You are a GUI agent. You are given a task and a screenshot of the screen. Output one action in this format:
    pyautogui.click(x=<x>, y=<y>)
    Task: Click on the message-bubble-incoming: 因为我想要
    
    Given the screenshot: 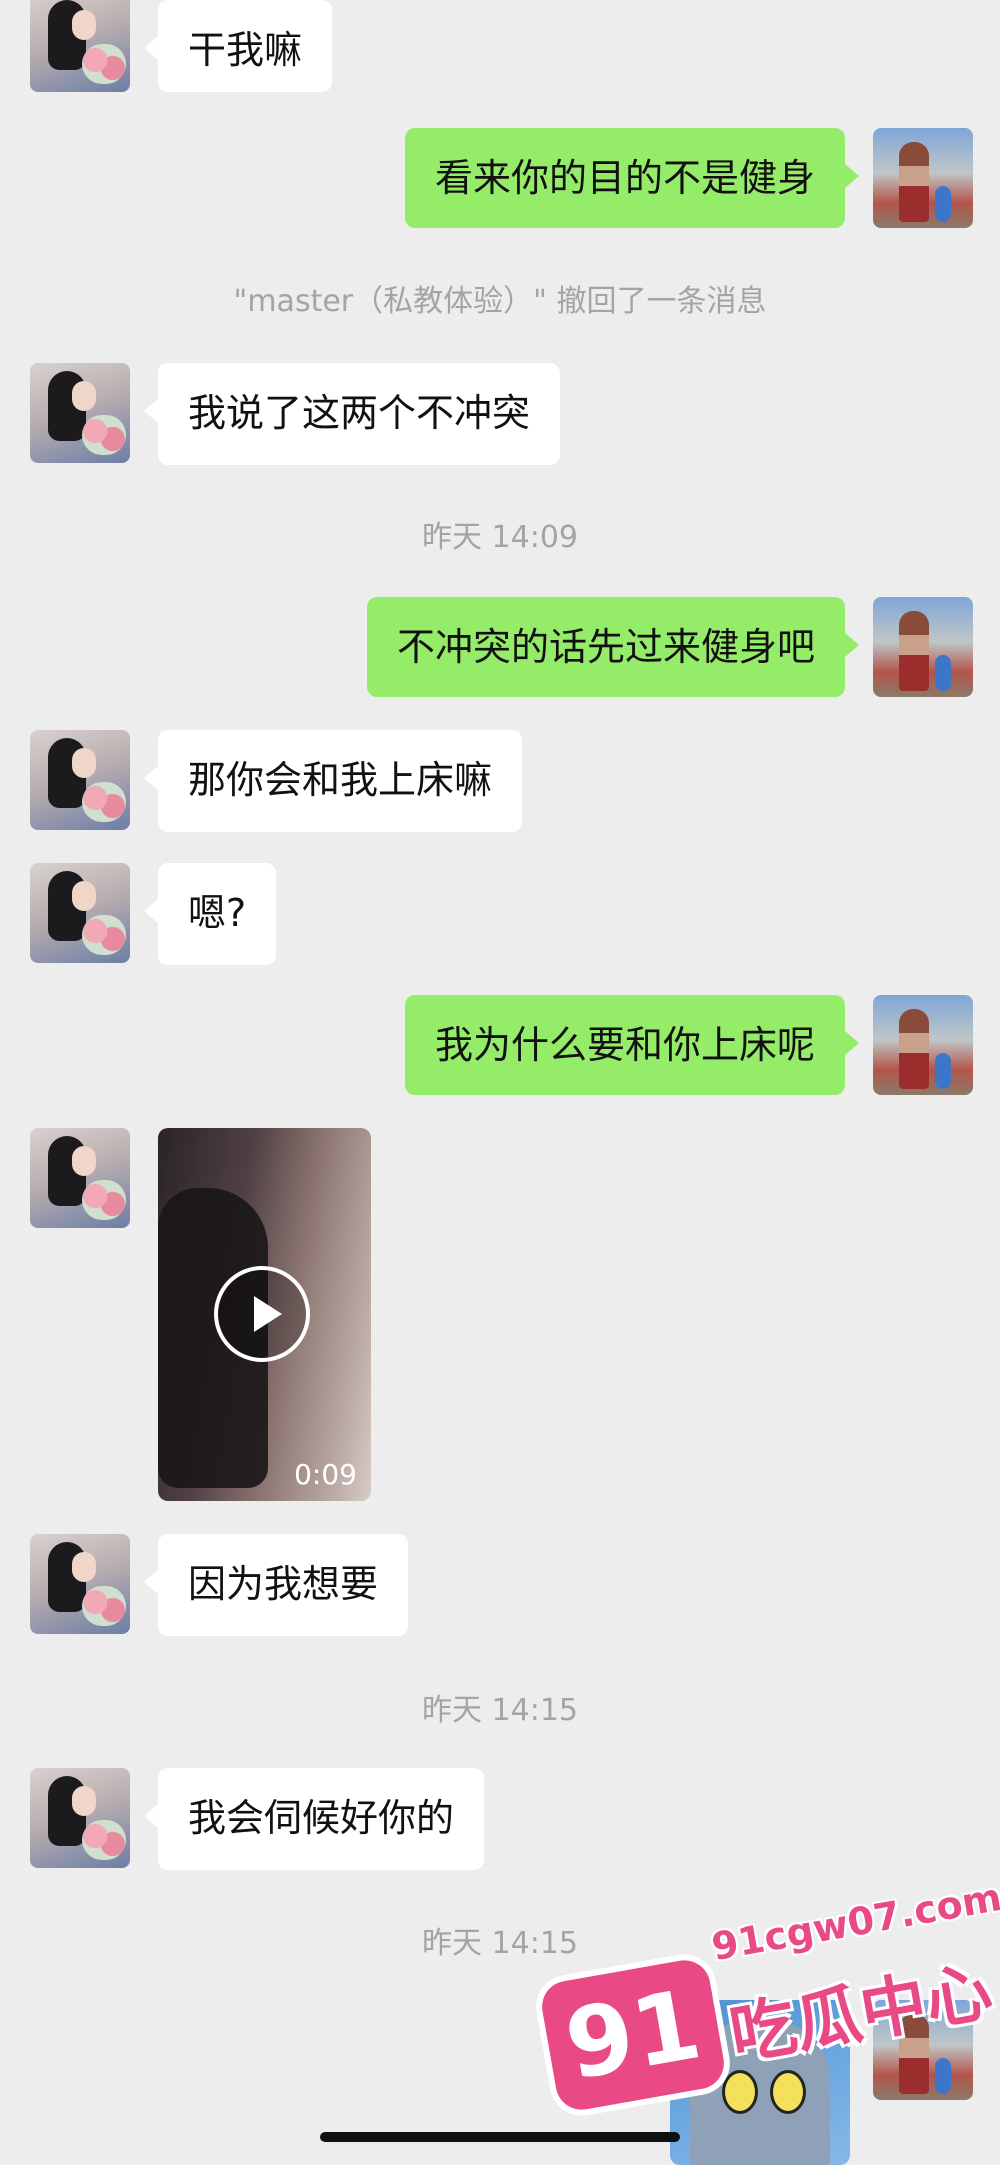 What is the action you would take?
    pyautogui.click(x=276, y=1585)
    